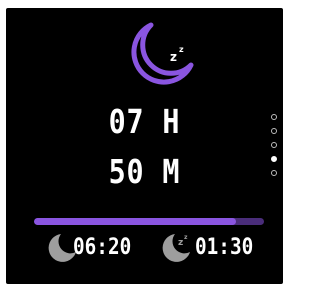 The height and width of the screenshot is (289, 320). I want to click on sleep-minutes: 50 M, so click(144, 171).